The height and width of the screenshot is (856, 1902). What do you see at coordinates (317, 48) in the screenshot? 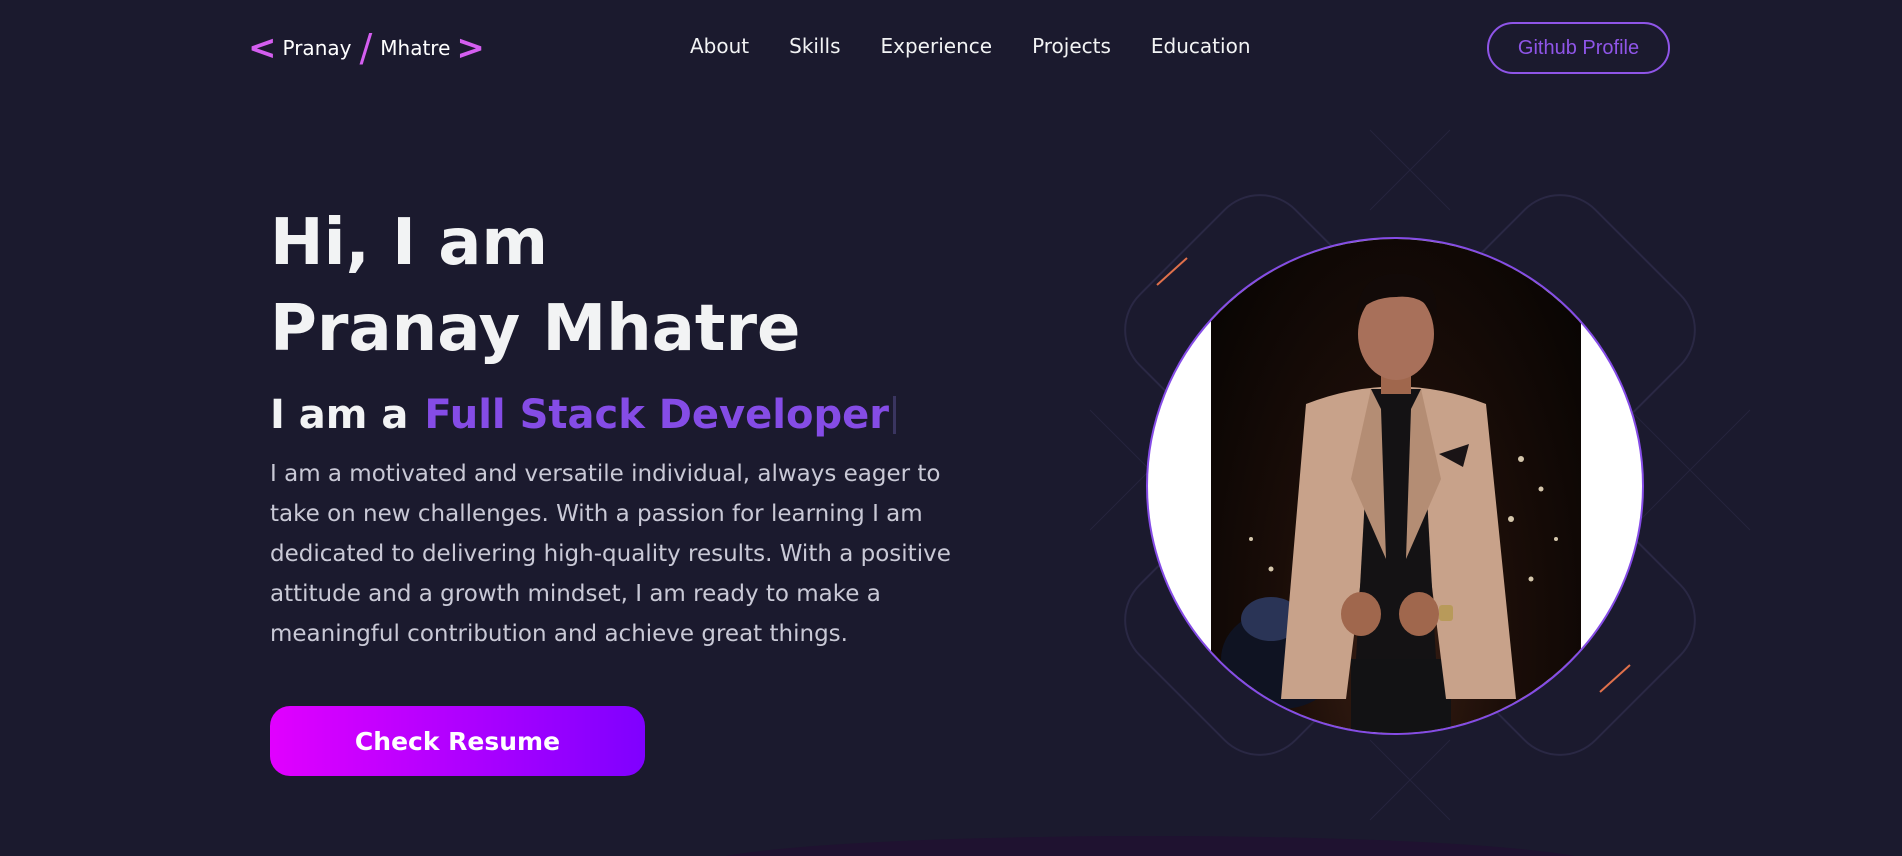
I see `logo-first-name: Pranay` at bounding box center [317, 48].